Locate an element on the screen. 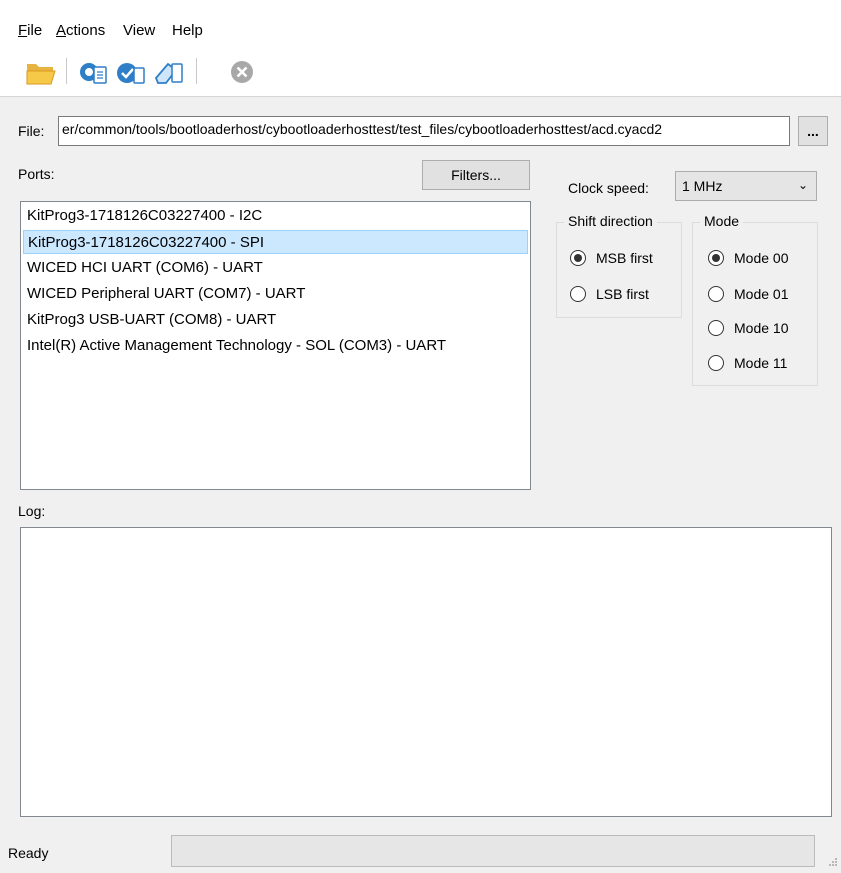 Image resolution: width=841 pixels, height=873 pixels. resize-grip-icon is located at coordinates (833, 860).